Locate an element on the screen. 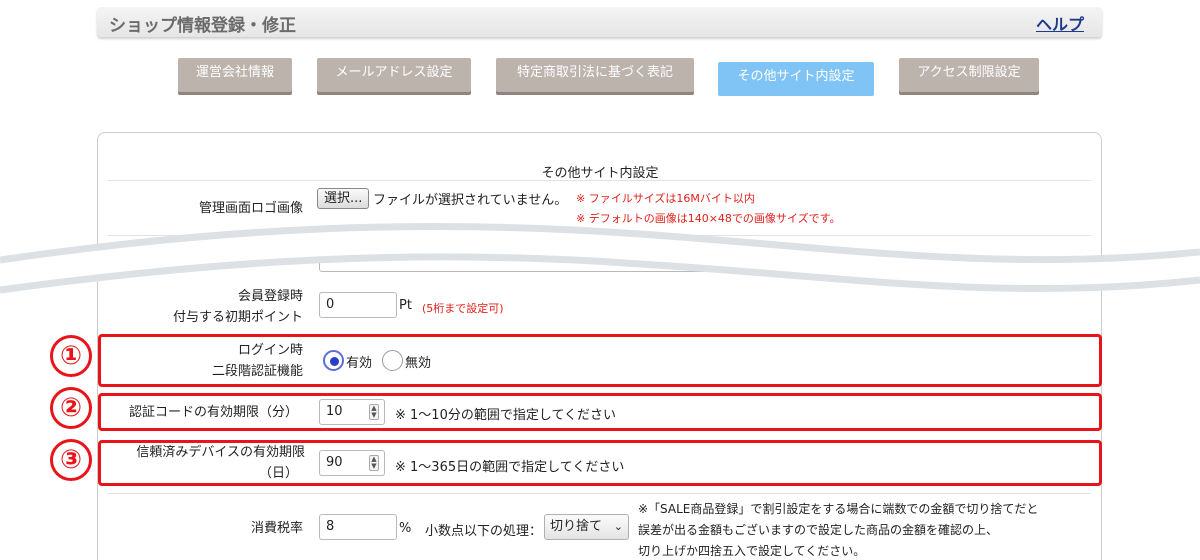  tax-label: 消費税率 is located at coordinates (276, 528).